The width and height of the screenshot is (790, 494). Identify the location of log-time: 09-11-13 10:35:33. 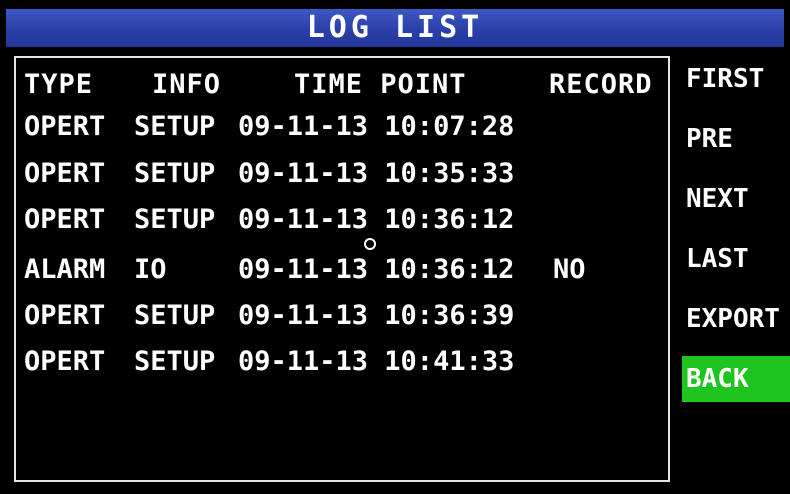
(376, 173).